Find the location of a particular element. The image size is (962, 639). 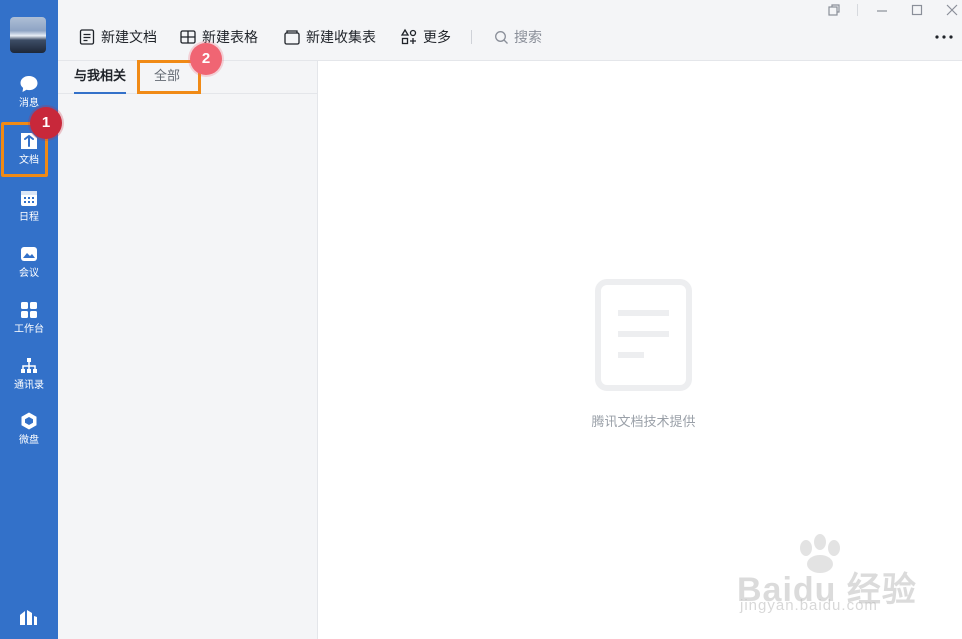

rail-item-drive: 微盘 is located at coordinates (29, 436).